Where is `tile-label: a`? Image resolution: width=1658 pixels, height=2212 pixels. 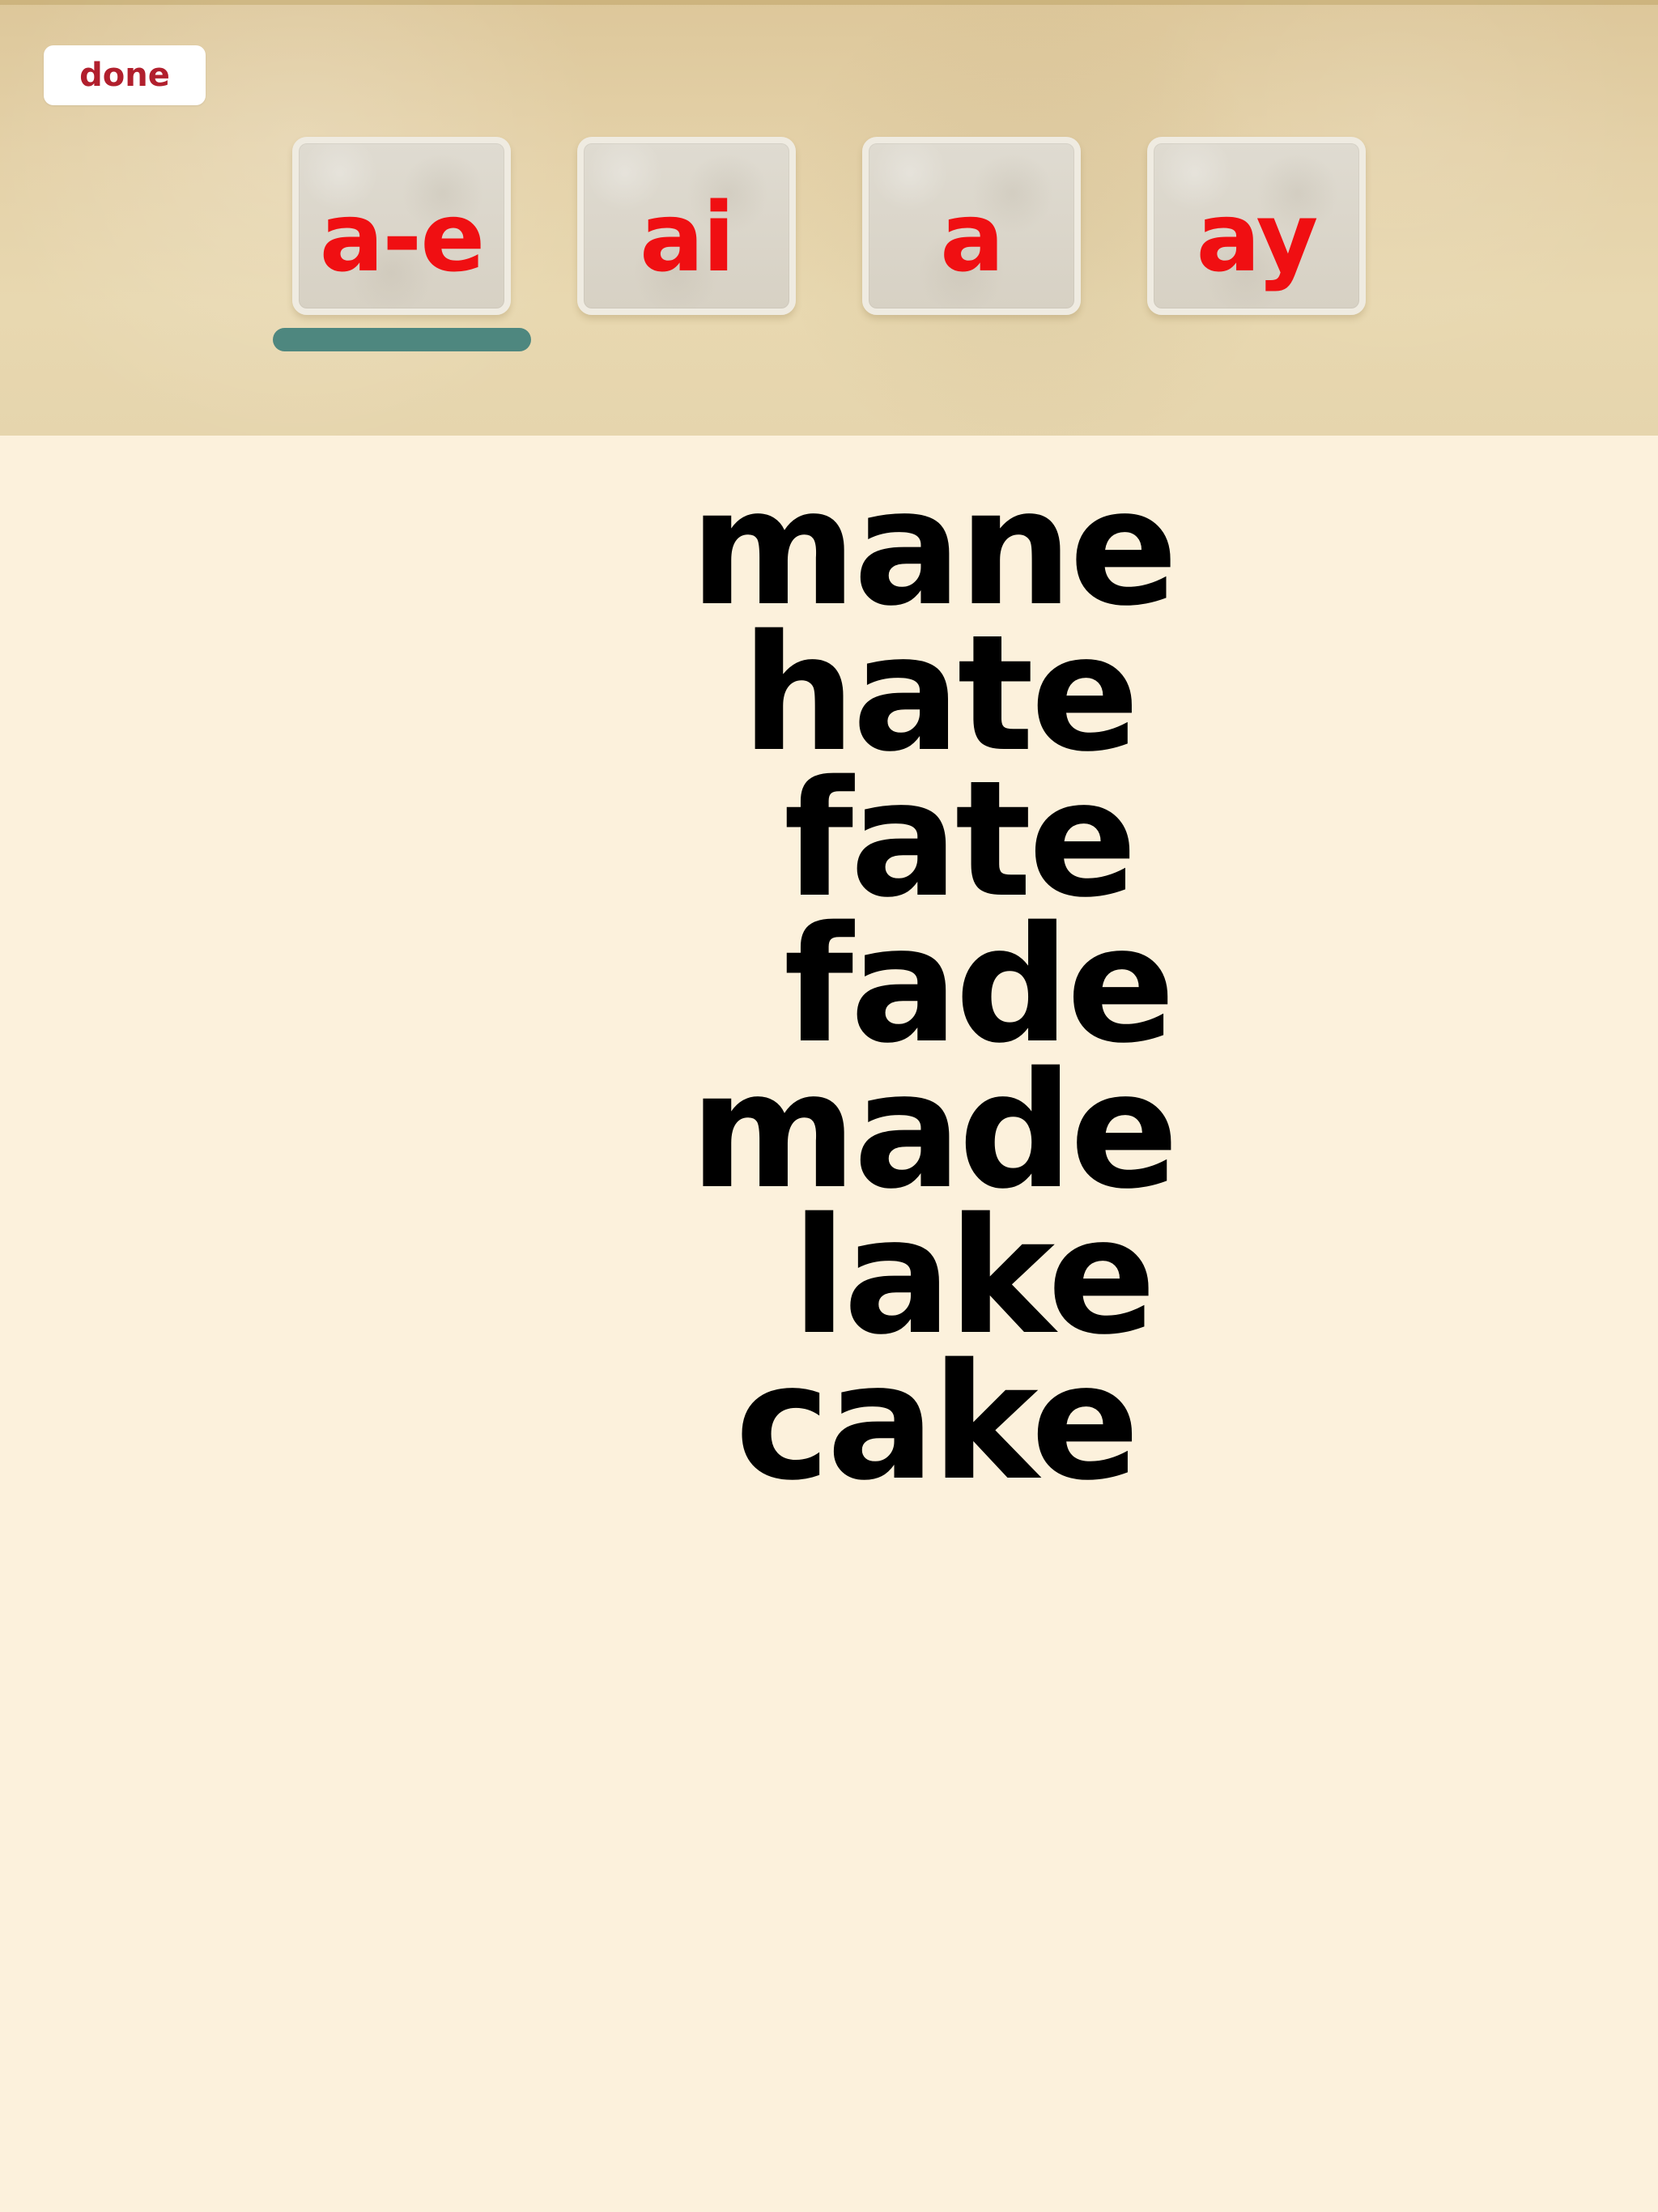 tile-label: a is located at coordinates (972, 237).